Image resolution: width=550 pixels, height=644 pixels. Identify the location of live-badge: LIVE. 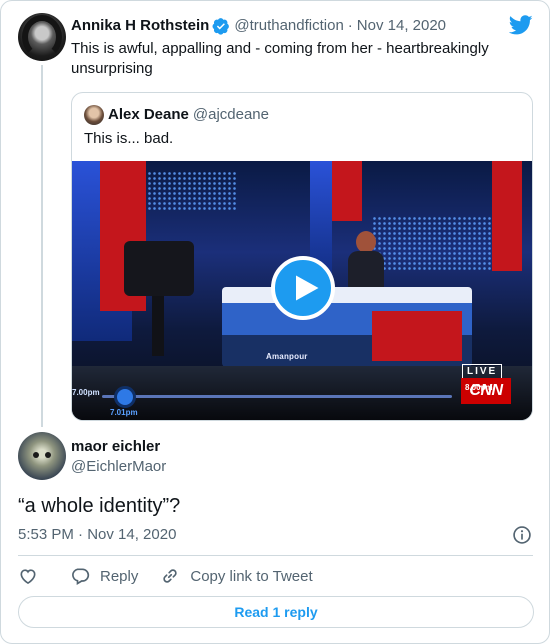
(482, 371).